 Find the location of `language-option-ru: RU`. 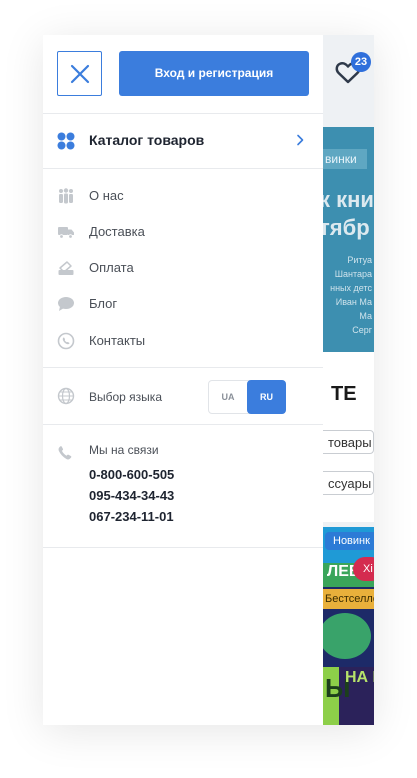

language-option-ru: RU is located at coordinates (266, 397).